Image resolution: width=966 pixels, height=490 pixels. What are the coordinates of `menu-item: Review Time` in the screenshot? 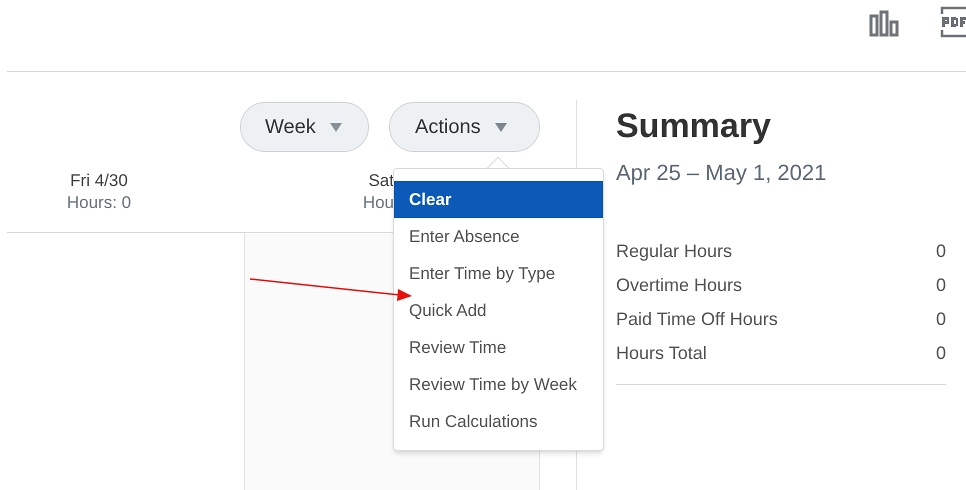 It's located at (498, 347).